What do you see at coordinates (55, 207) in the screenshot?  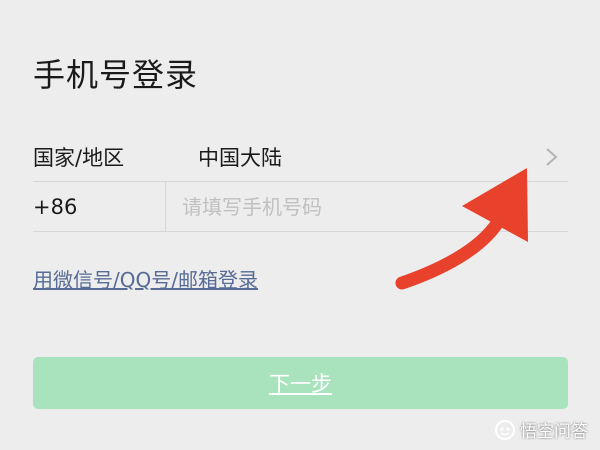 I see `country-code: +86` at bounding box center [55, 207].